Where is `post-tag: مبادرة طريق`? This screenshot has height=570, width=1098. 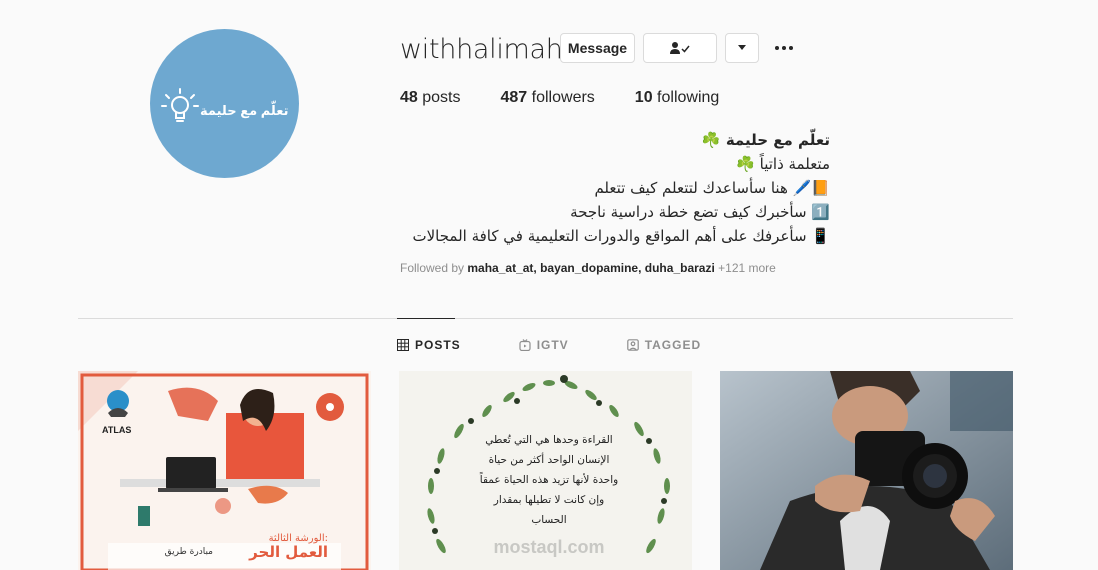
post-tag: مبادرة طريق is located at coordinates (189, 552).